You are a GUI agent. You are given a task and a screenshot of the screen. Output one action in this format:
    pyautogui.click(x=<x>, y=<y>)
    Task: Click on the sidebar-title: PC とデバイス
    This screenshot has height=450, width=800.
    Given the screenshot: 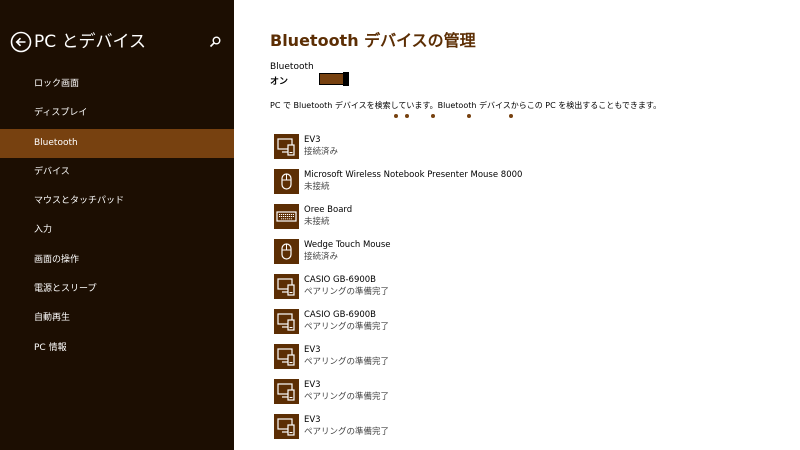 What is the action you would take?
    pyautogui.click(x=90, y=42)
    